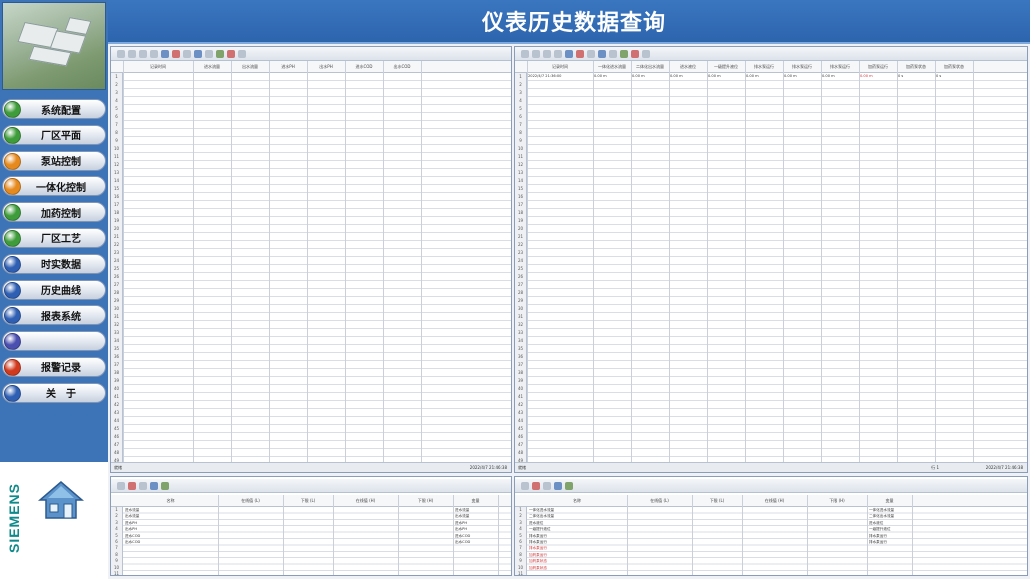 This screenshot has height=579, width=1030. What do you see at coordinates (520, 108) in the screenshot?
I see `row-number: 5` at bounding box center [520, 108].